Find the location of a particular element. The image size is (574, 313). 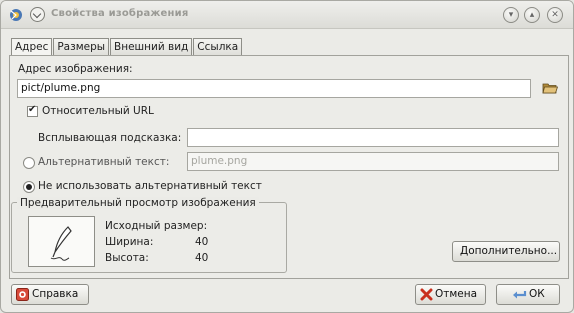

image-address-input: pict/plume.png is located at coordinates (274, 88).